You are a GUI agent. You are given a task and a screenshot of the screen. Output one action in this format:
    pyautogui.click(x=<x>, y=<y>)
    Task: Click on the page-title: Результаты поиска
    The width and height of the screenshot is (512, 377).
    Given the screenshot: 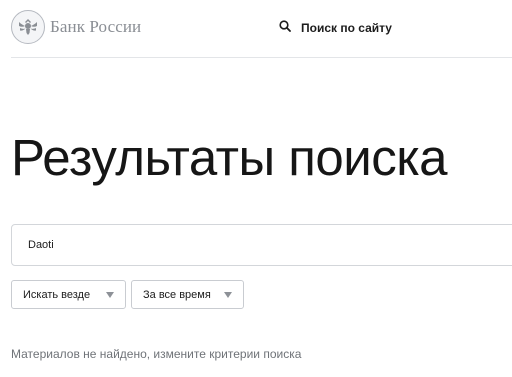 What is the action you would take?
    pyautogui.click(x=229, y=157)
    